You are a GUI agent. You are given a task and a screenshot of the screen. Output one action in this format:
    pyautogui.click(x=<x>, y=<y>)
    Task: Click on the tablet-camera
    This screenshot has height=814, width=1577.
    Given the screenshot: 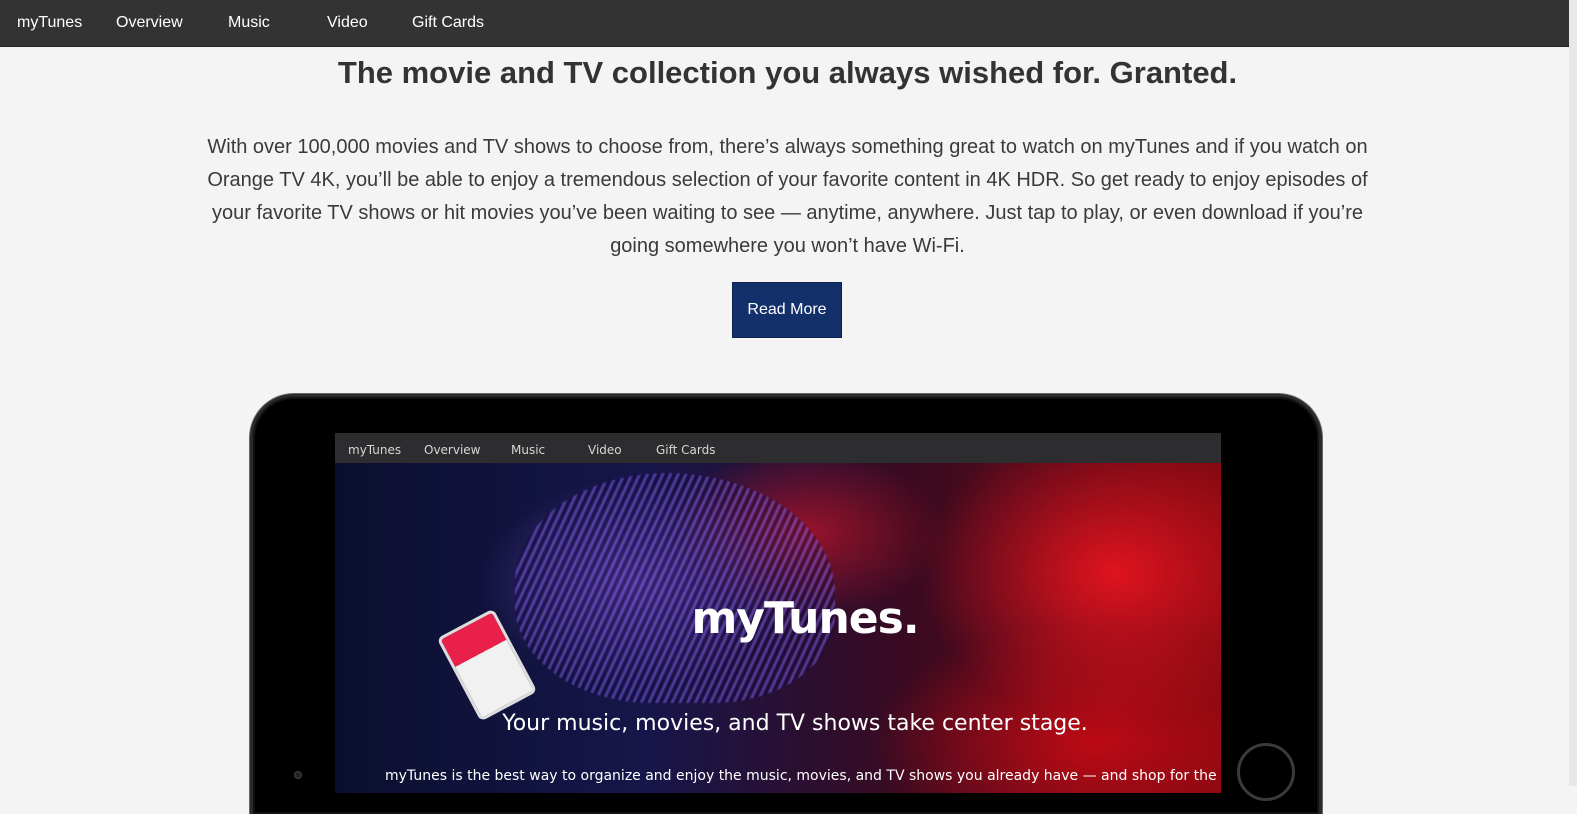 What is the action you would take?
    pyautogui.click(x=298, y=775)
    